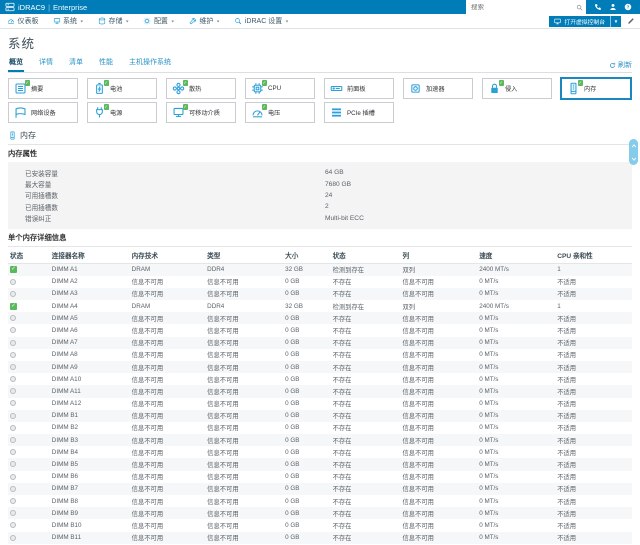 This screenshot has width=640, height=545. I want to click on cell-connector-name: DIMM A3, so click(64, 294).